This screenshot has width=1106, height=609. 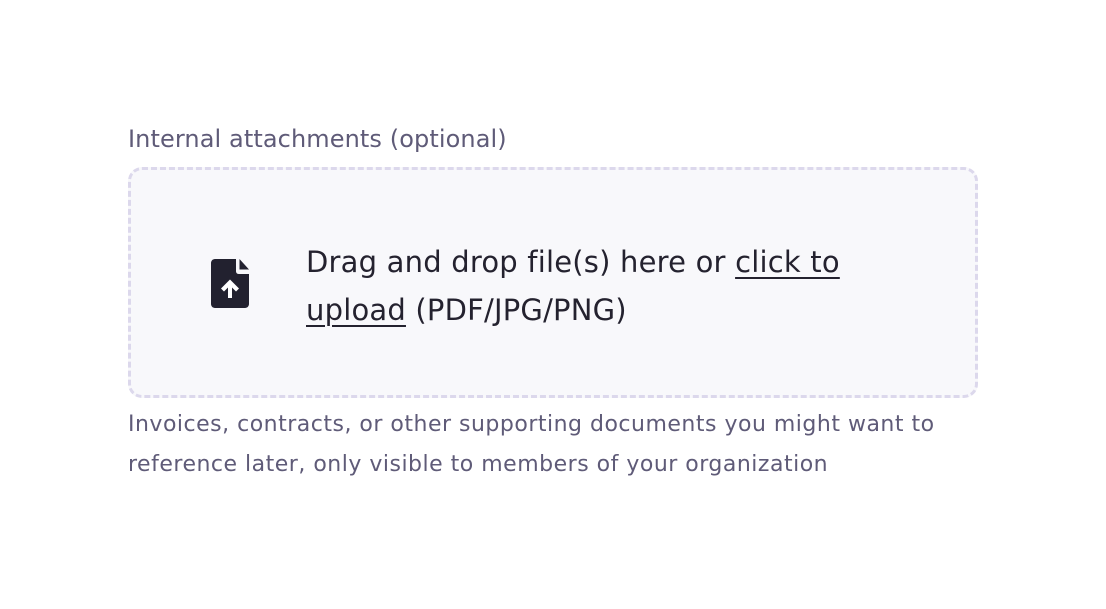 What do you see at coordinates (521, 262) in the screenshot?
I see `dropzone-text-before-link: Drag and drop file(s) here or` at bounding box center [521, 262].